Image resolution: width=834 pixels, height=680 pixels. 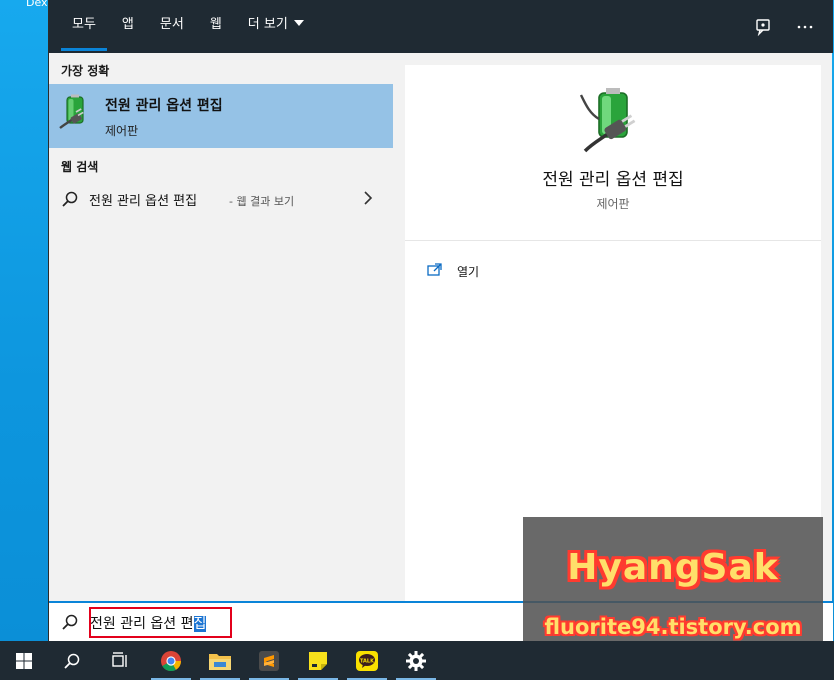 What do you see at coordinates (805, 27) in the screenshot?
I see `more-options-icon` at bounding box center [805, 27].